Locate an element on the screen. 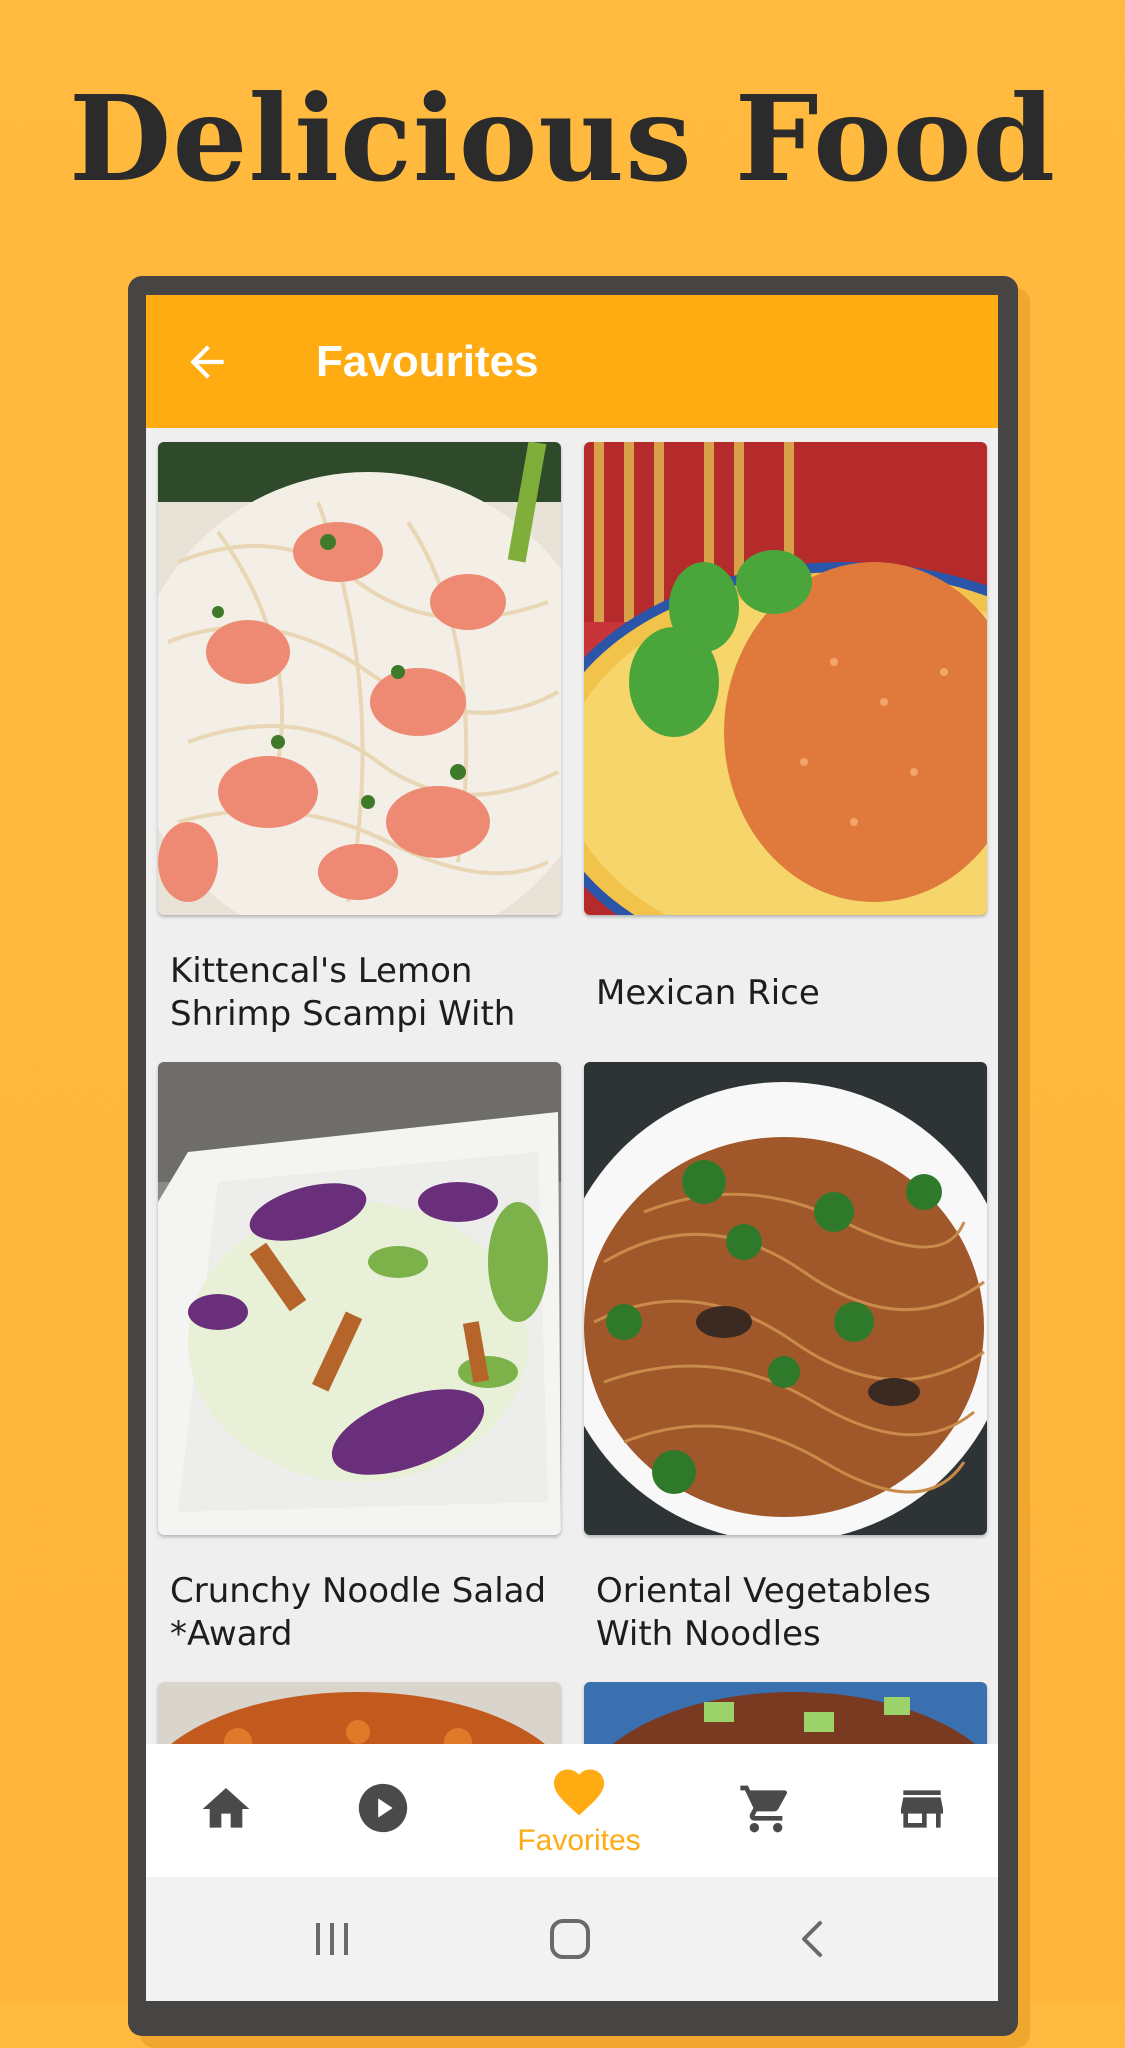 This screenshot has width=1125, height=2048. nav-store is located at coordinates (924, 1810).